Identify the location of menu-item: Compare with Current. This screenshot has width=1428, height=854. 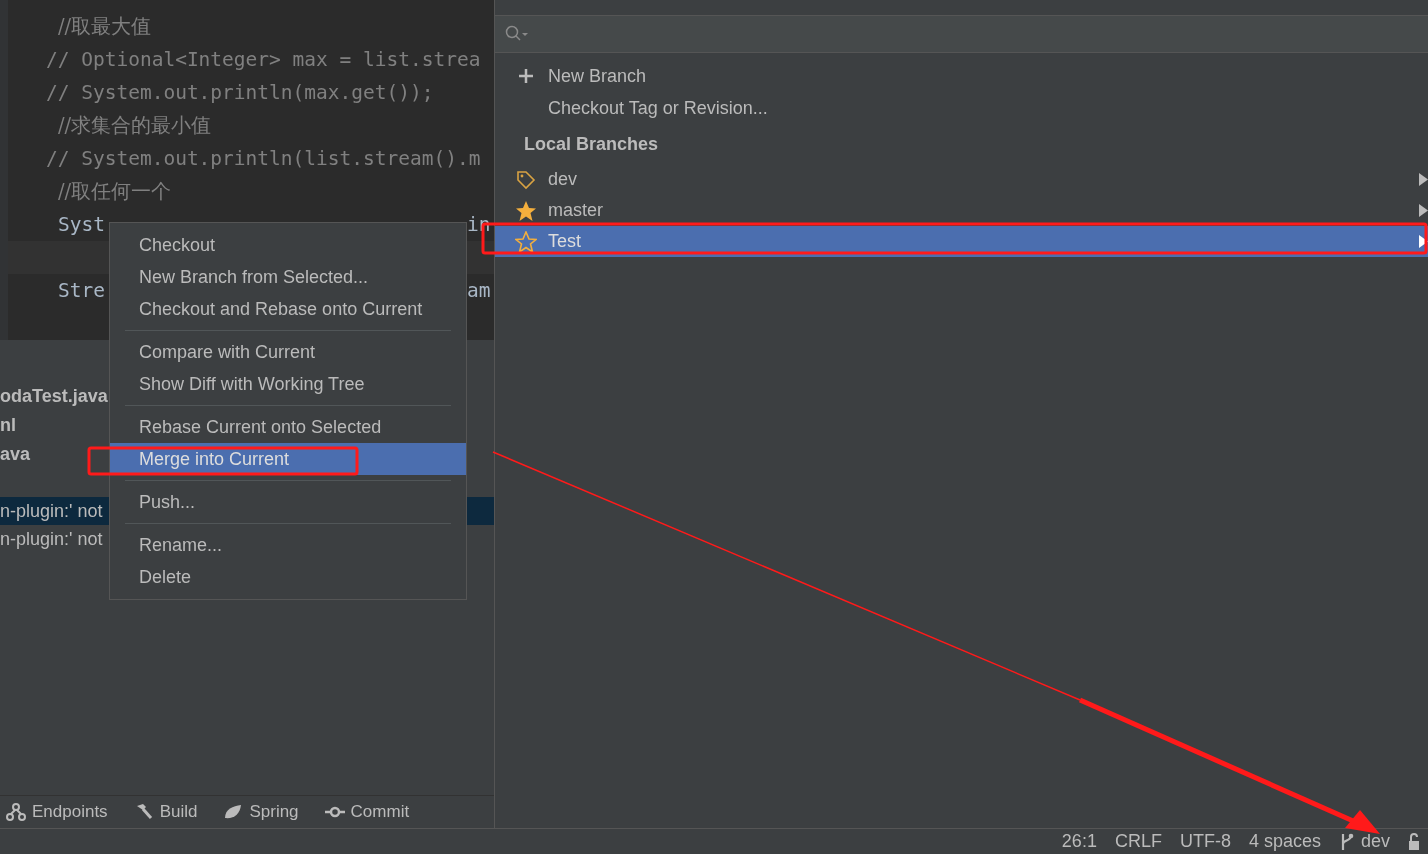
(288, 352).